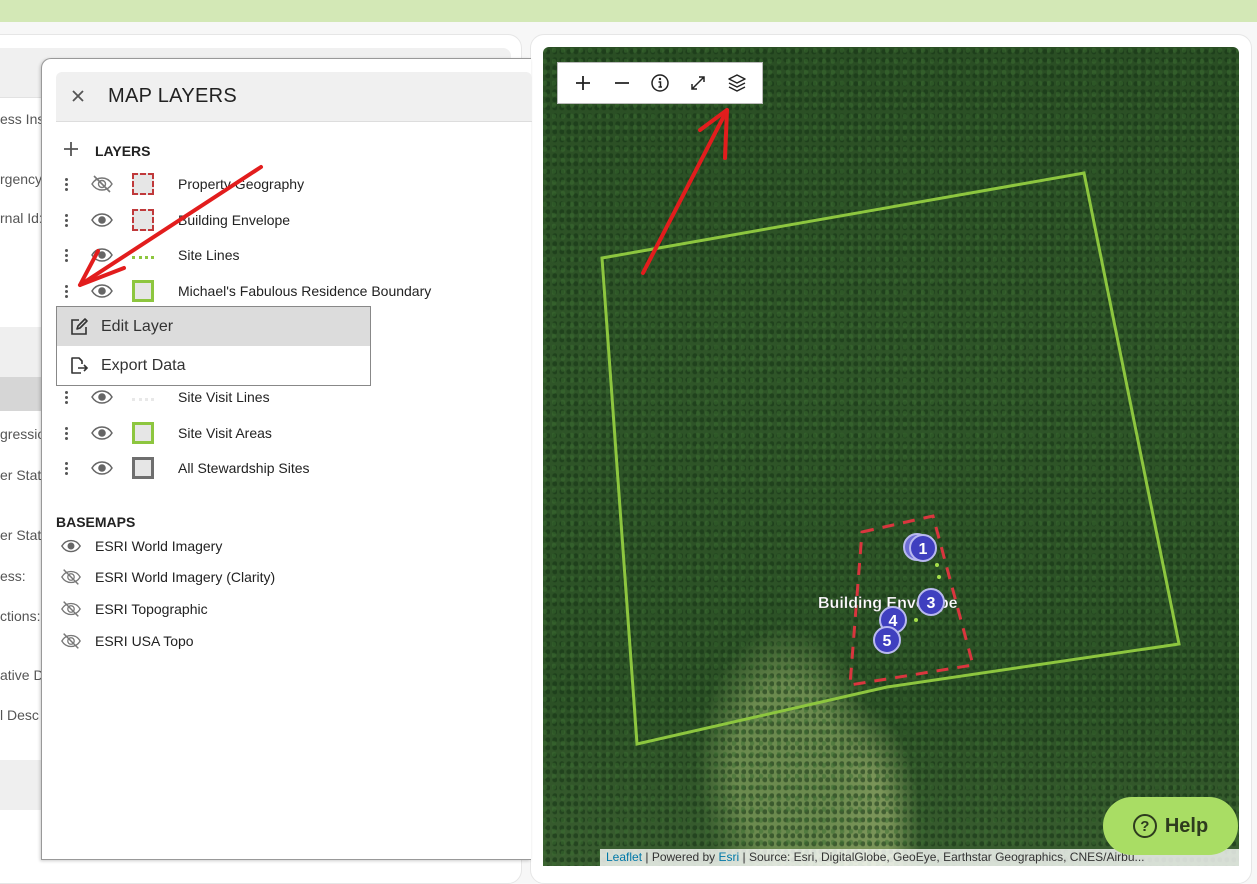 The image size is (1257, 884). What do you see at coordinates (137, 326) in the screenshot?
I see `edit-layer-label: Edit Layer` at bounding box center [137, 326].